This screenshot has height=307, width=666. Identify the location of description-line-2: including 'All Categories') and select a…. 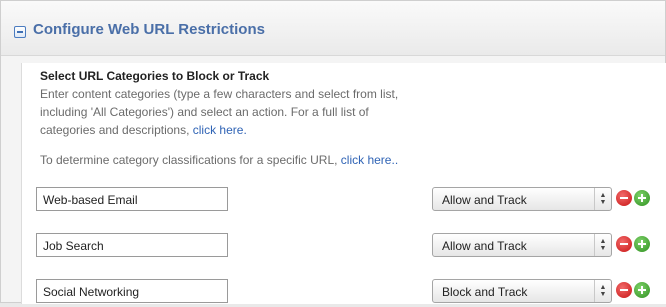
(204, 112).